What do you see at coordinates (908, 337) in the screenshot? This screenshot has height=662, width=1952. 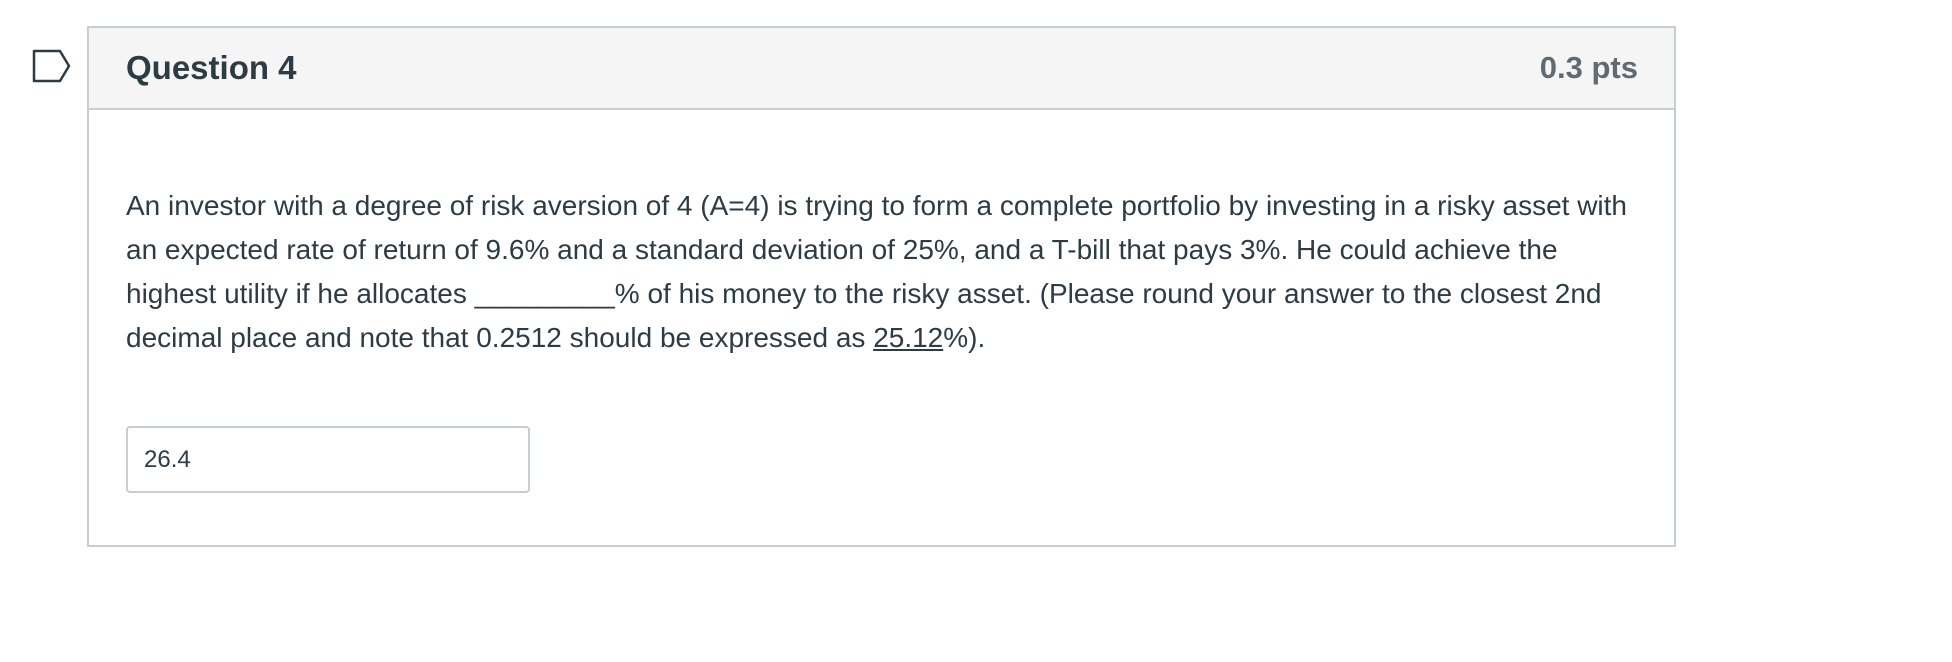 I see `question-text-example: 25.12` at bounding box center [908, 337].